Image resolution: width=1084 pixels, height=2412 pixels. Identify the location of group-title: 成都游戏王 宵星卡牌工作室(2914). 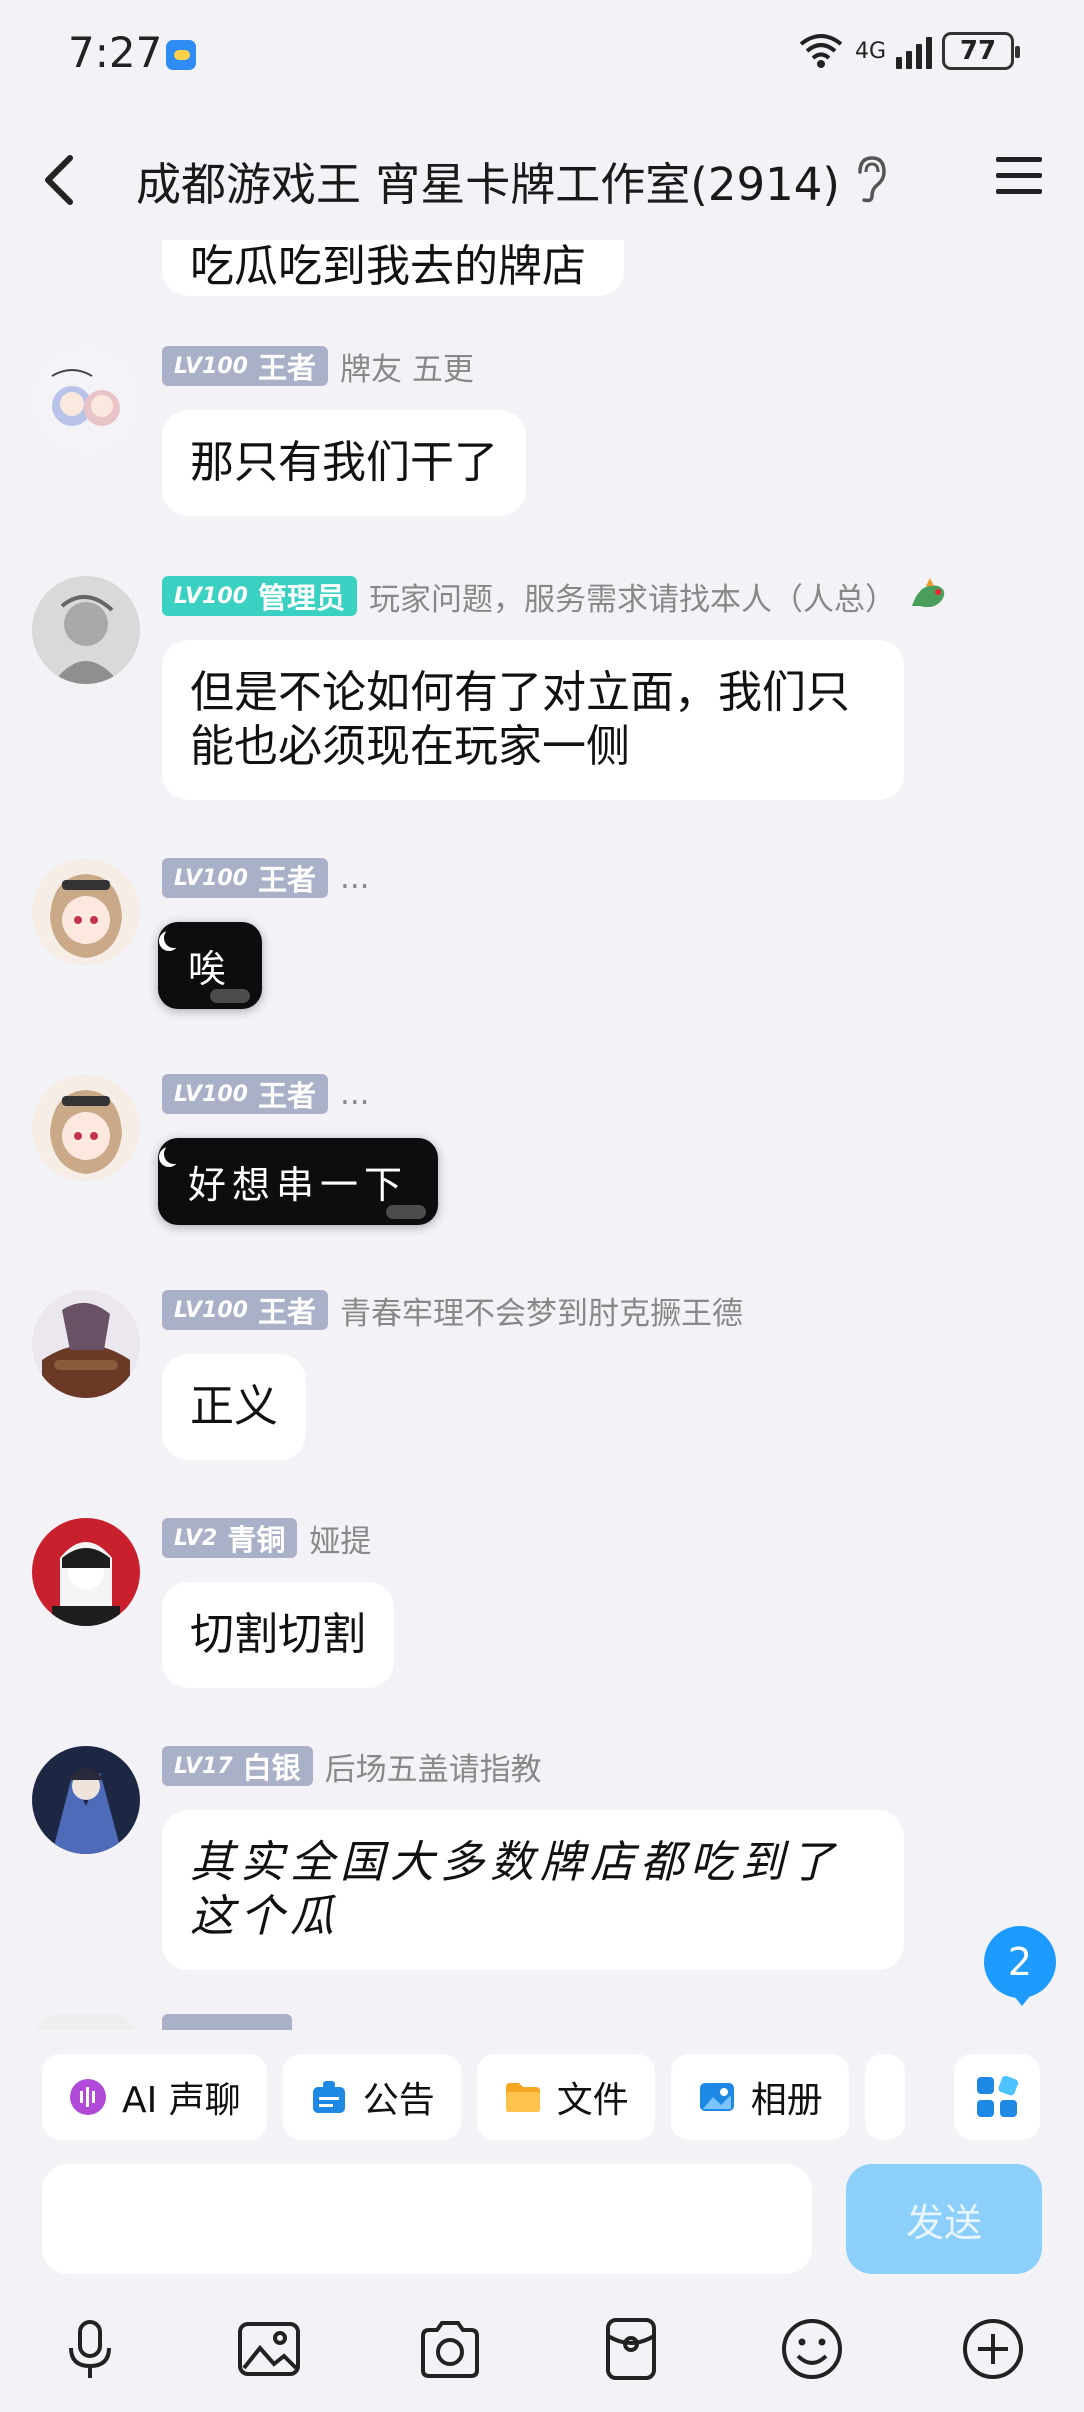
(488, 180).